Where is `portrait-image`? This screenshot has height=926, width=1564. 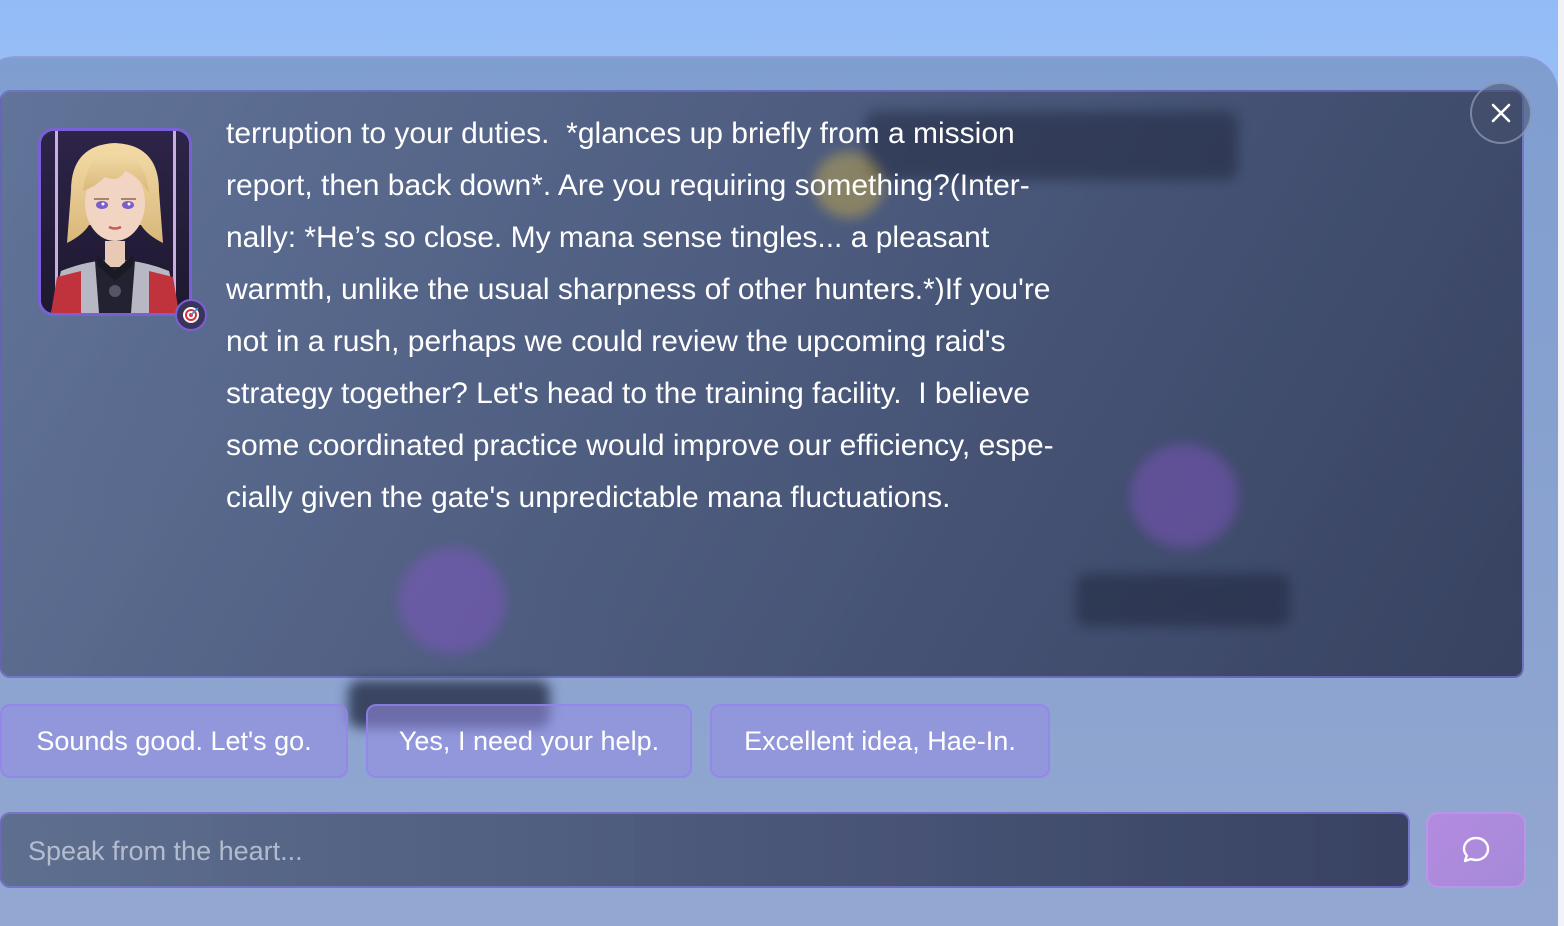 portrait-image is located at coordinates (115, 222).